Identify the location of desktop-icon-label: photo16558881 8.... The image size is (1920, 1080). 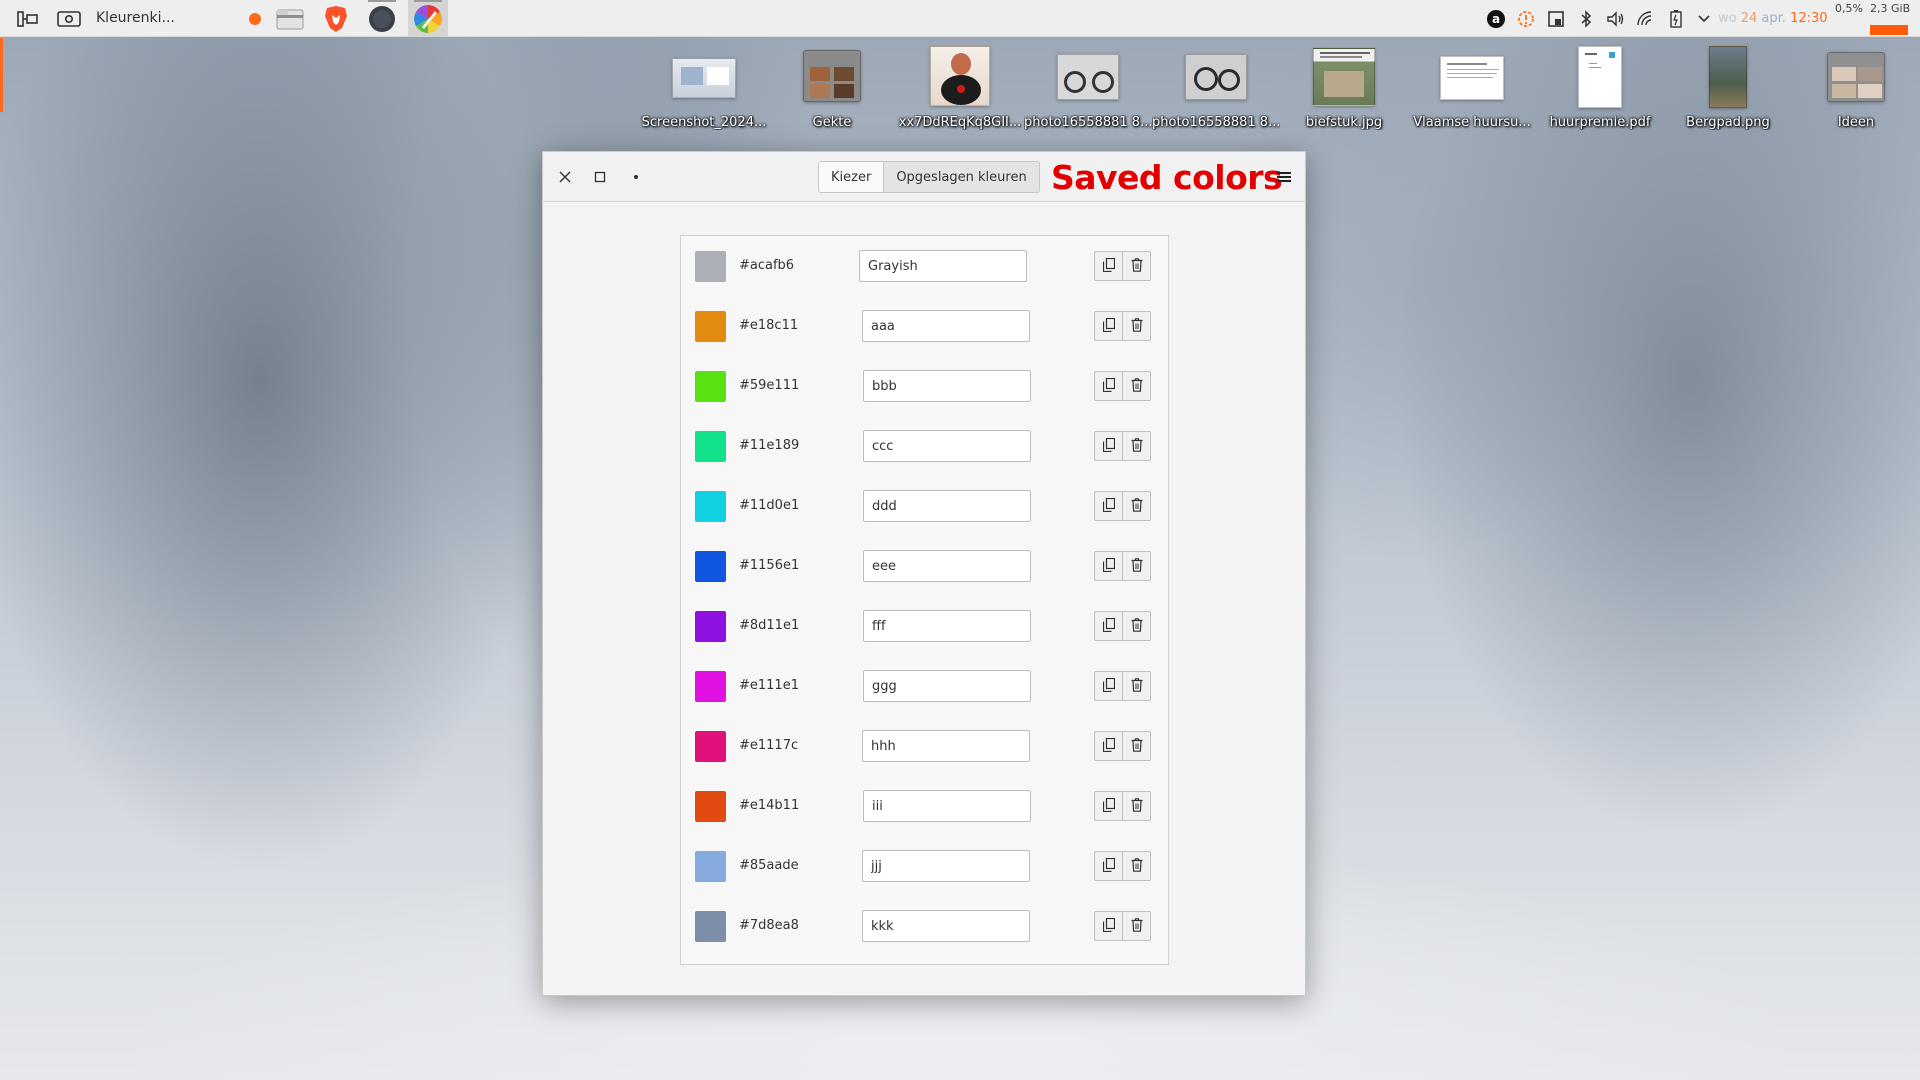
(1216, 122).